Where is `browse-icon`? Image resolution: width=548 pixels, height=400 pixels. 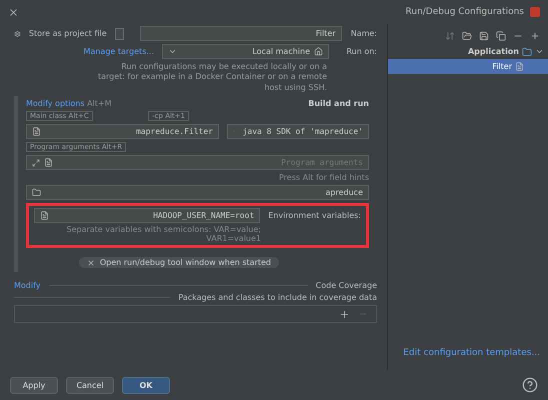
browse-icon is located at coordinates (36, 131).